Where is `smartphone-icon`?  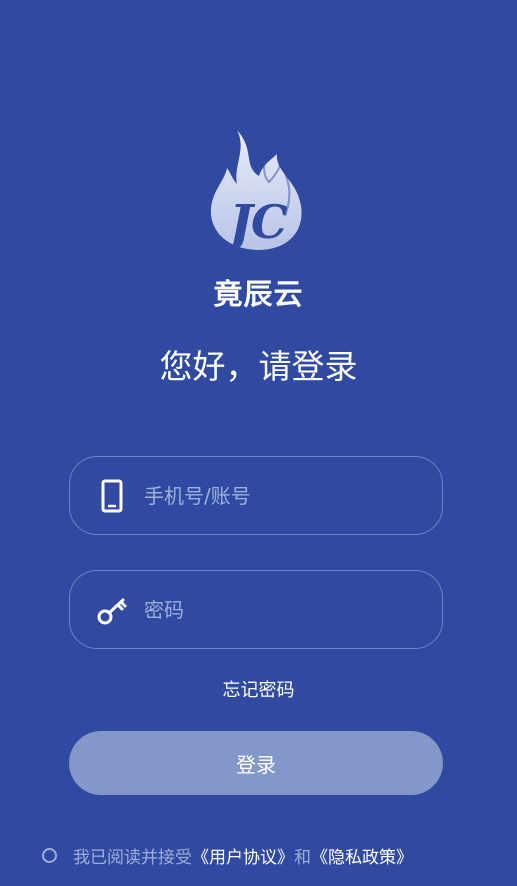 smartphone-icon is located at coordinates (112, 496).